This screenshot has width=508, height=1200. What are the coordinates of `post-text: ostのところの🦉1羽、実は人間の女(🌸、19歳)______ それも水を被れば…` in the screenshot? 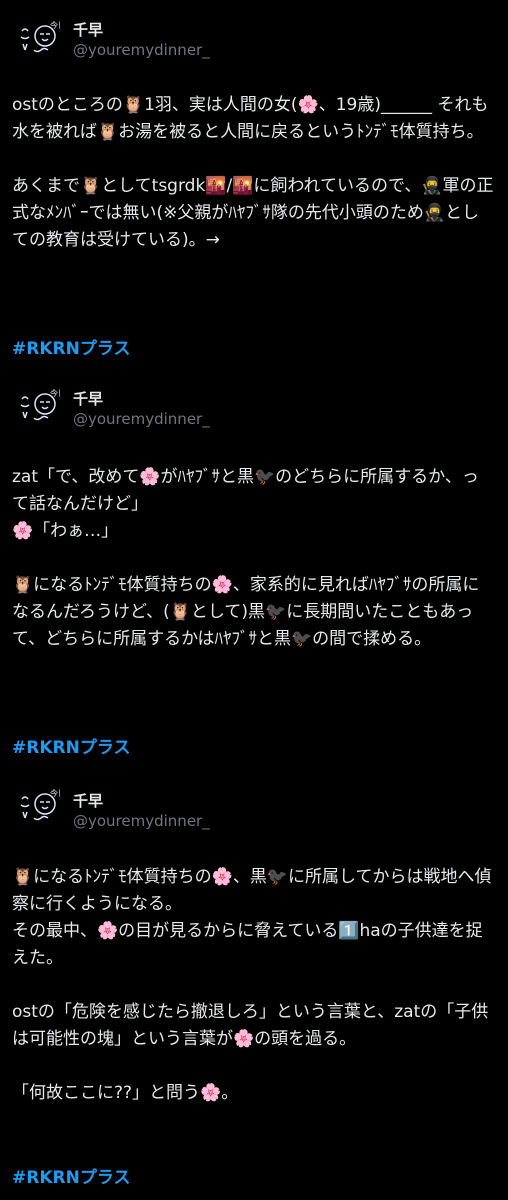 It's located at (253, 172).